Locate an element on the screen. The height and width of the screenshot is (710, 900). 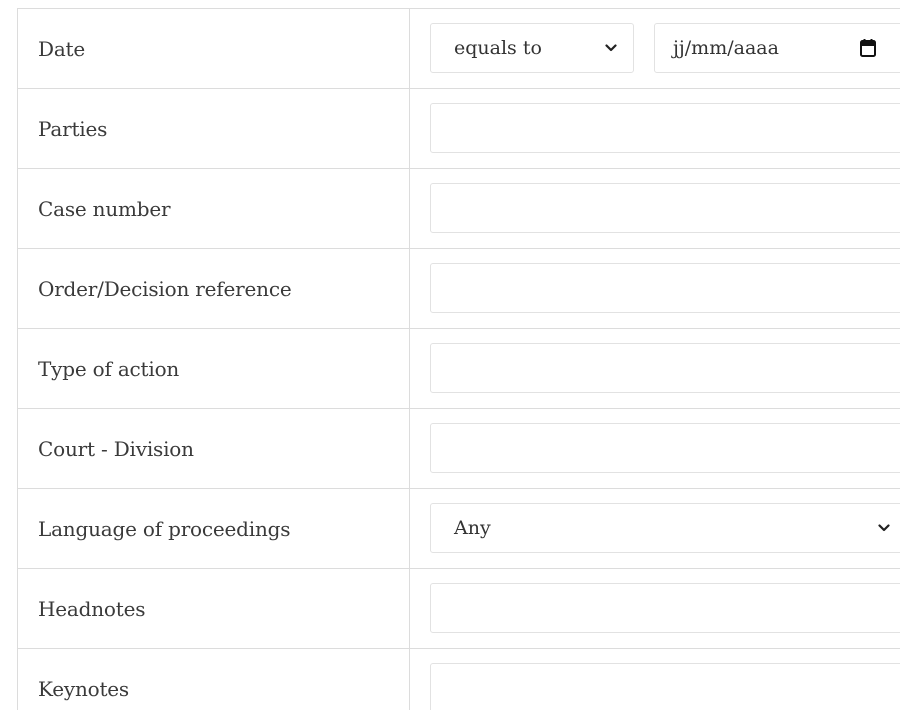
form-row-keynotes: Keynotes is located at coordinates (459, 679).